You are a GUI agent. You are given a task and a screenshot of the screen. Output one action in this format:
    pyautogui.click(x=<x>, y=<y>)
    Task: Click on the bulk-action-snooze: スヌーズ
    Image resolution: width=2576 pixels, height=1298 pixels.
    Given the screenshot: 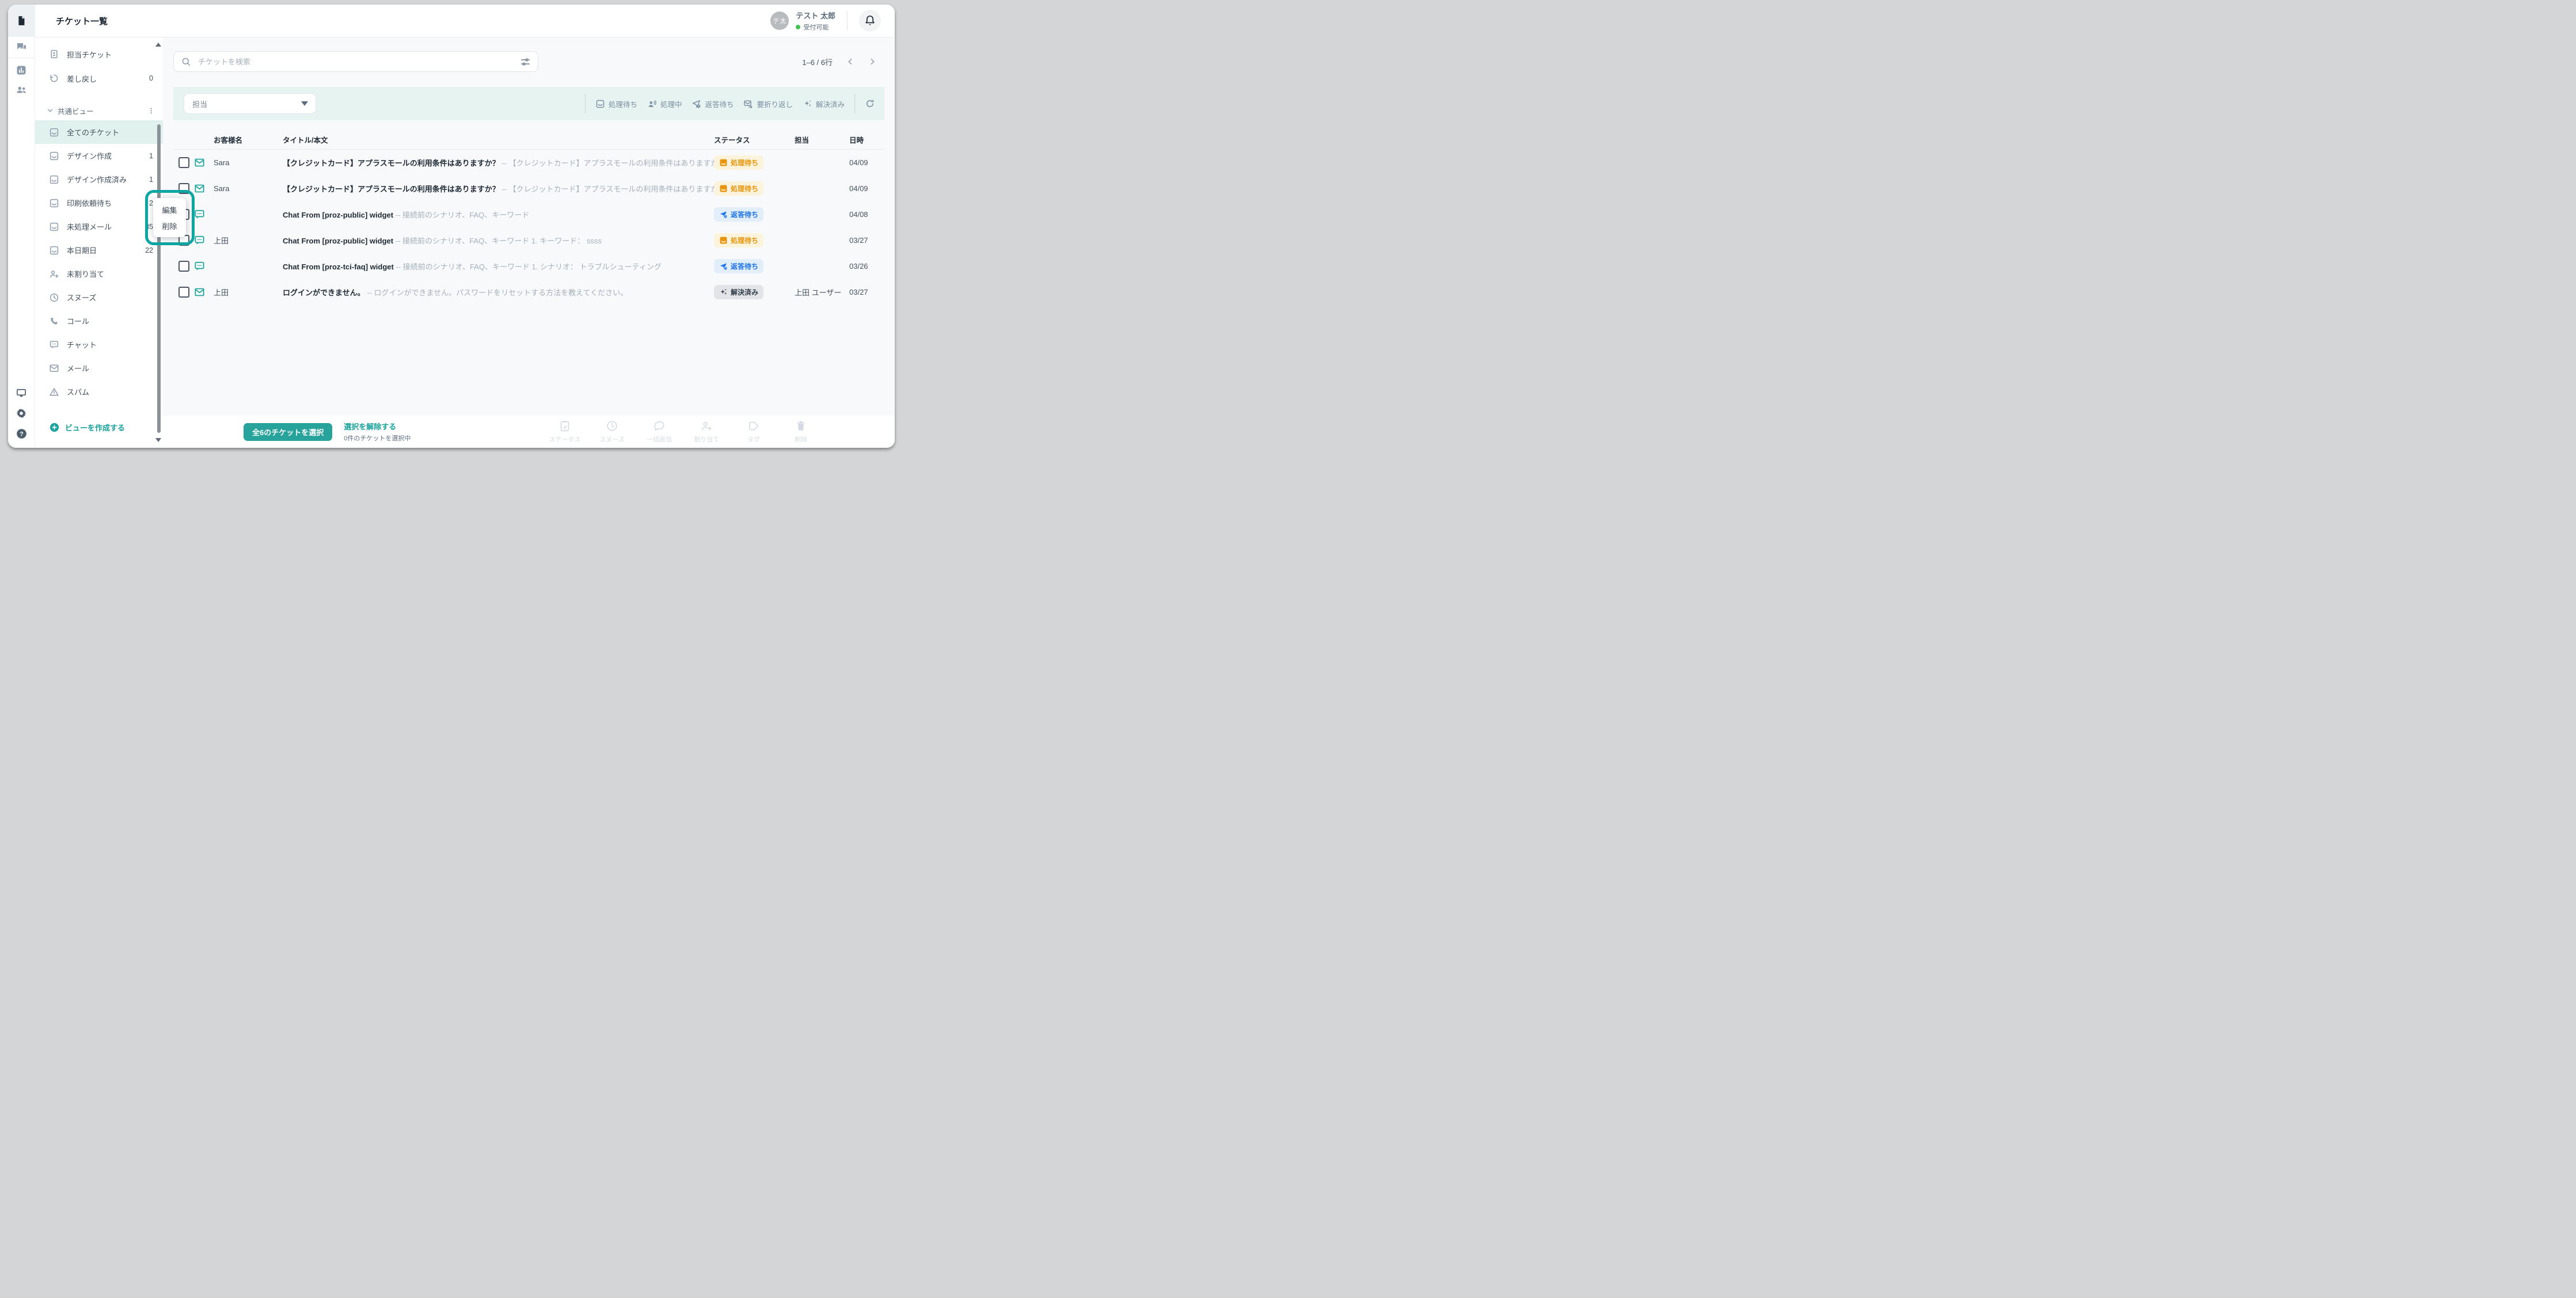 What is the action you would take?
    pyautogui.click(x=612, y=432)
    